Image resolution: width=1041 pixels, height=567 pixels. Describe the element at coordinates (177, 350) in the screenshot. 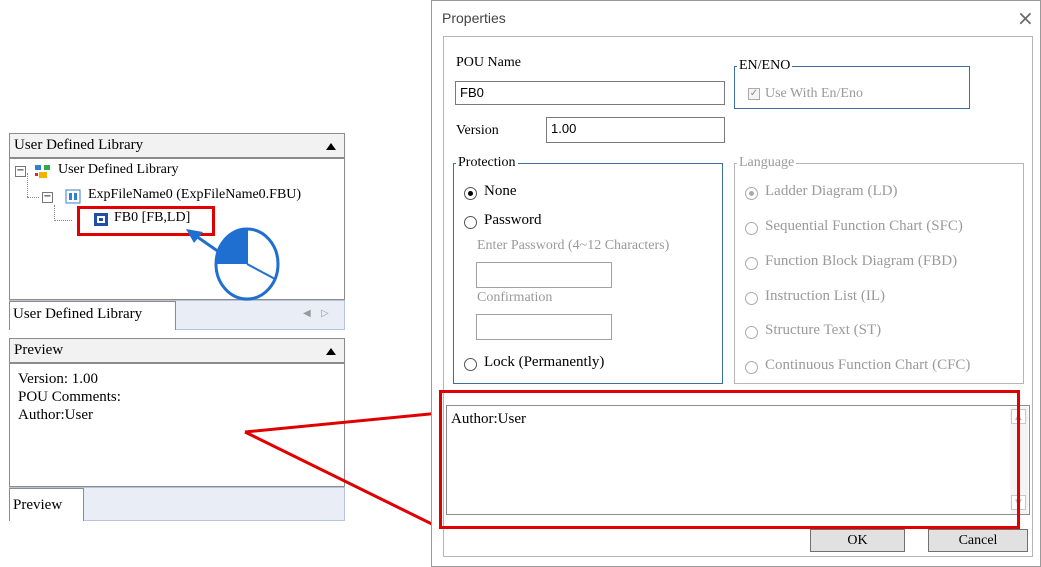

I see `preview-panel-header: Preview` at that location.